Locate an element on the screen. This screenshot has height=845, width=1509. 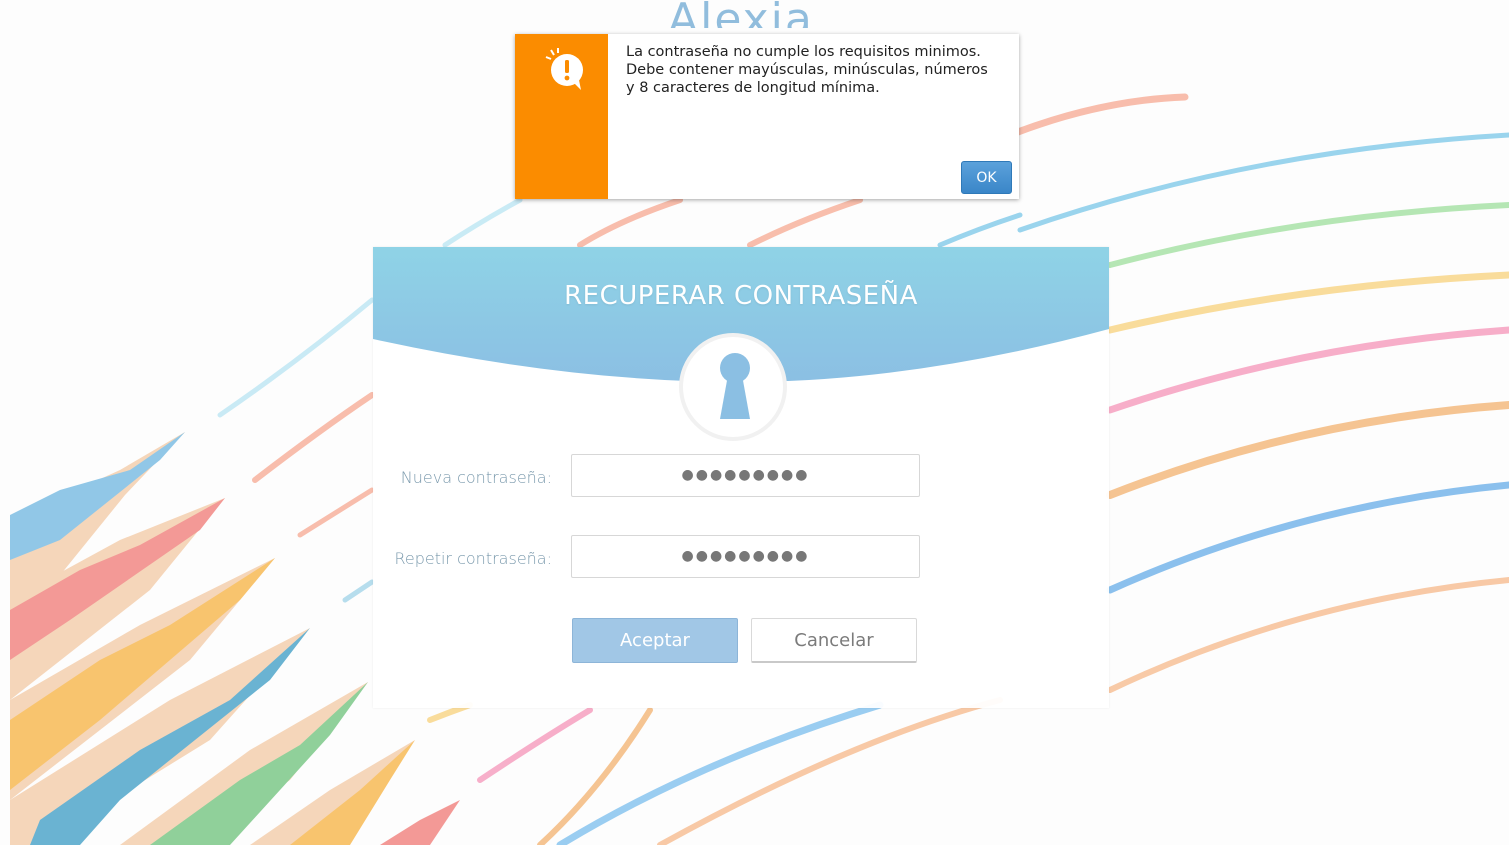
cancel-button: Cancelar is located at coordinates (834, 640).